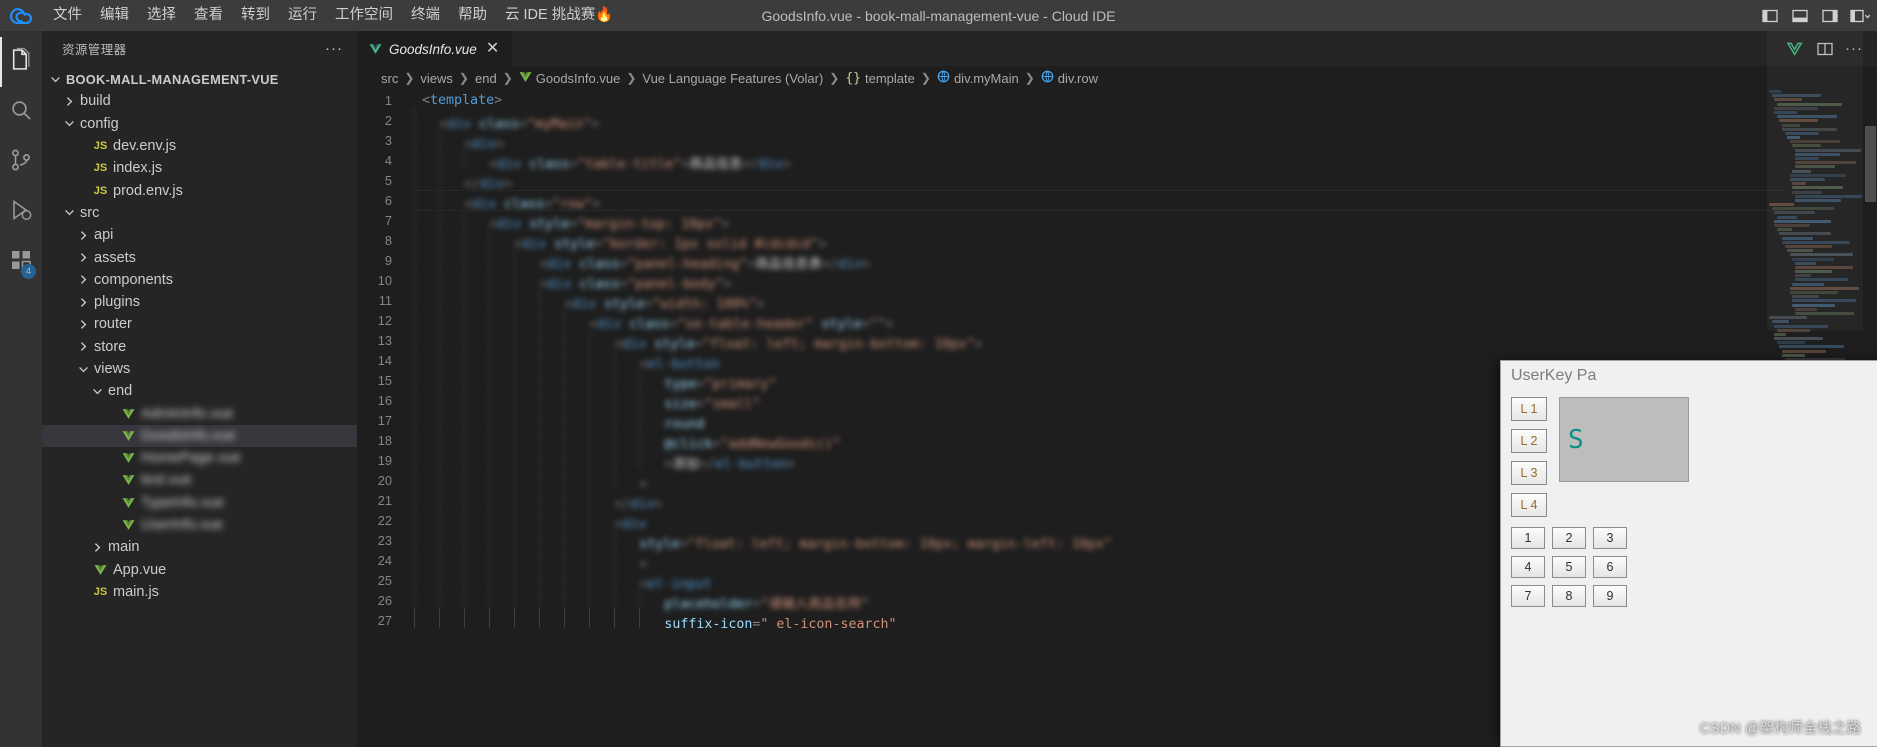 Image resolution: width=1877 pixels, height=747 pixels. What do you see at coordinates (136, 591) in the screenshot?
I see `tree-item-label: main.js` at bounding box center [136, 591].